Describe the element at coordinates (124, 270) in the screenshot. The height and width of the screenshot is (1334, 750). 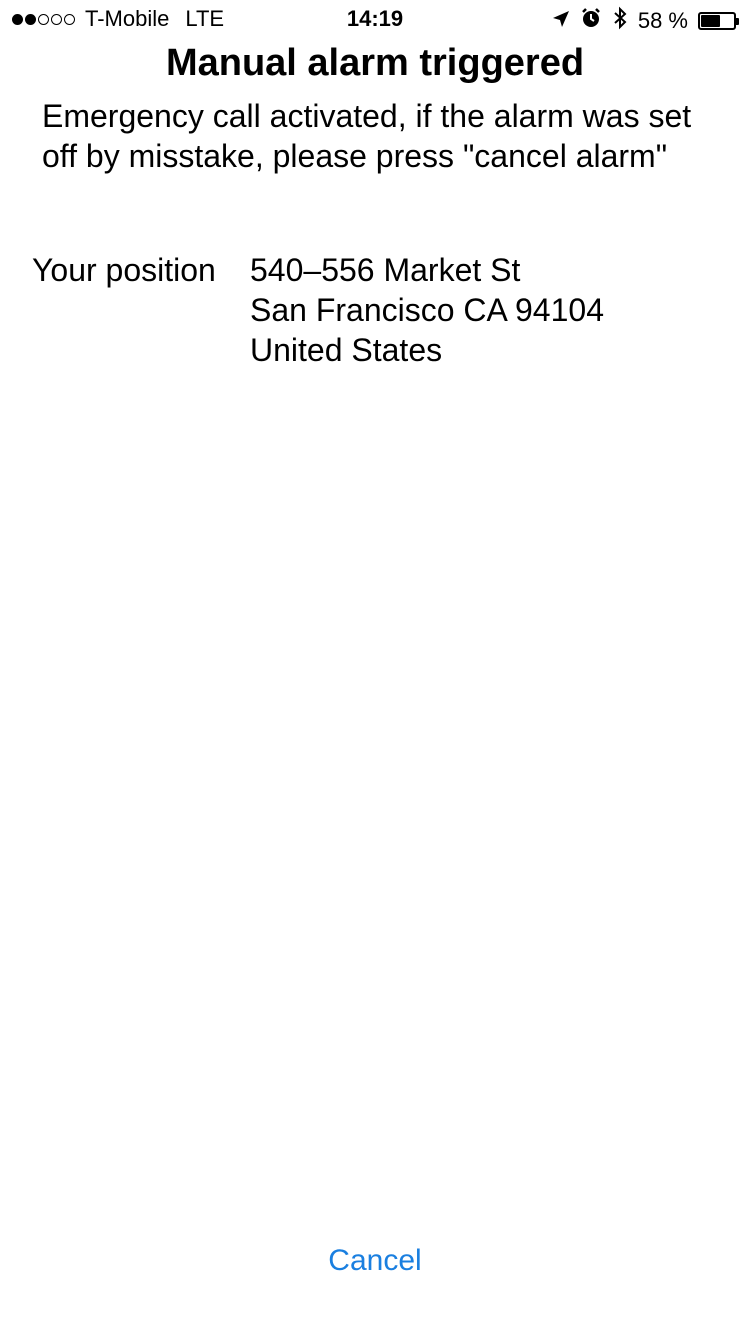
I see `position-label: Your position` at that location.